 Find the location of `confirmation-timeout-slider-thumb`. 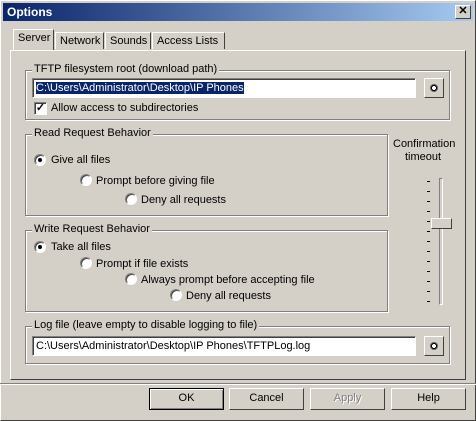

confirmation-timeout-slider-thumb is located at coordinates (441, 223).